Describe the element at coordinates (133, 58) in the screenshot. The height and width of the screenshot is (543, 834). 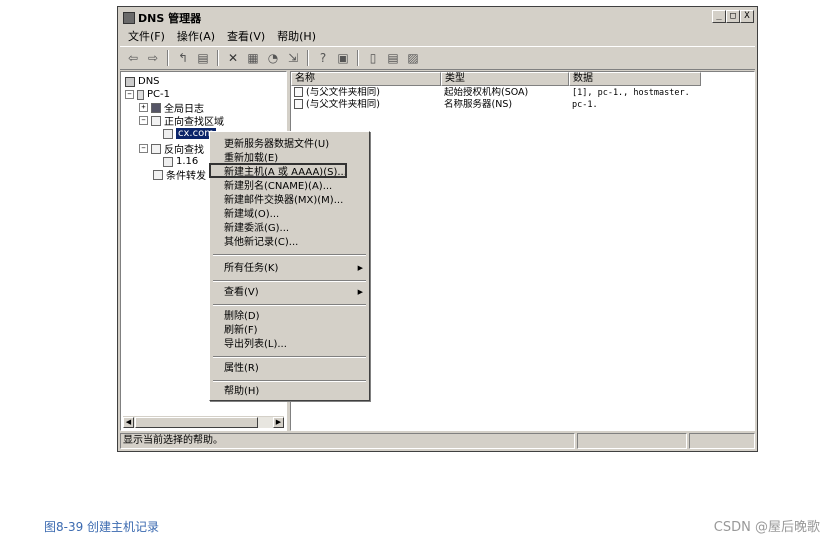
I see `back-icon: ⇦` at that location.